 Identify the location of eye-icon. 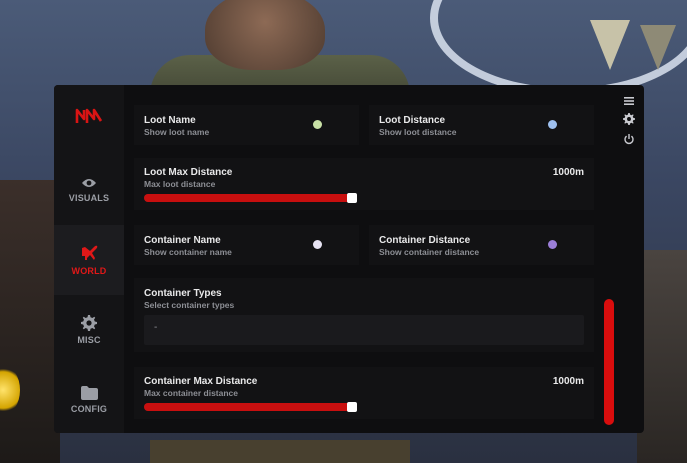
(89, 183).